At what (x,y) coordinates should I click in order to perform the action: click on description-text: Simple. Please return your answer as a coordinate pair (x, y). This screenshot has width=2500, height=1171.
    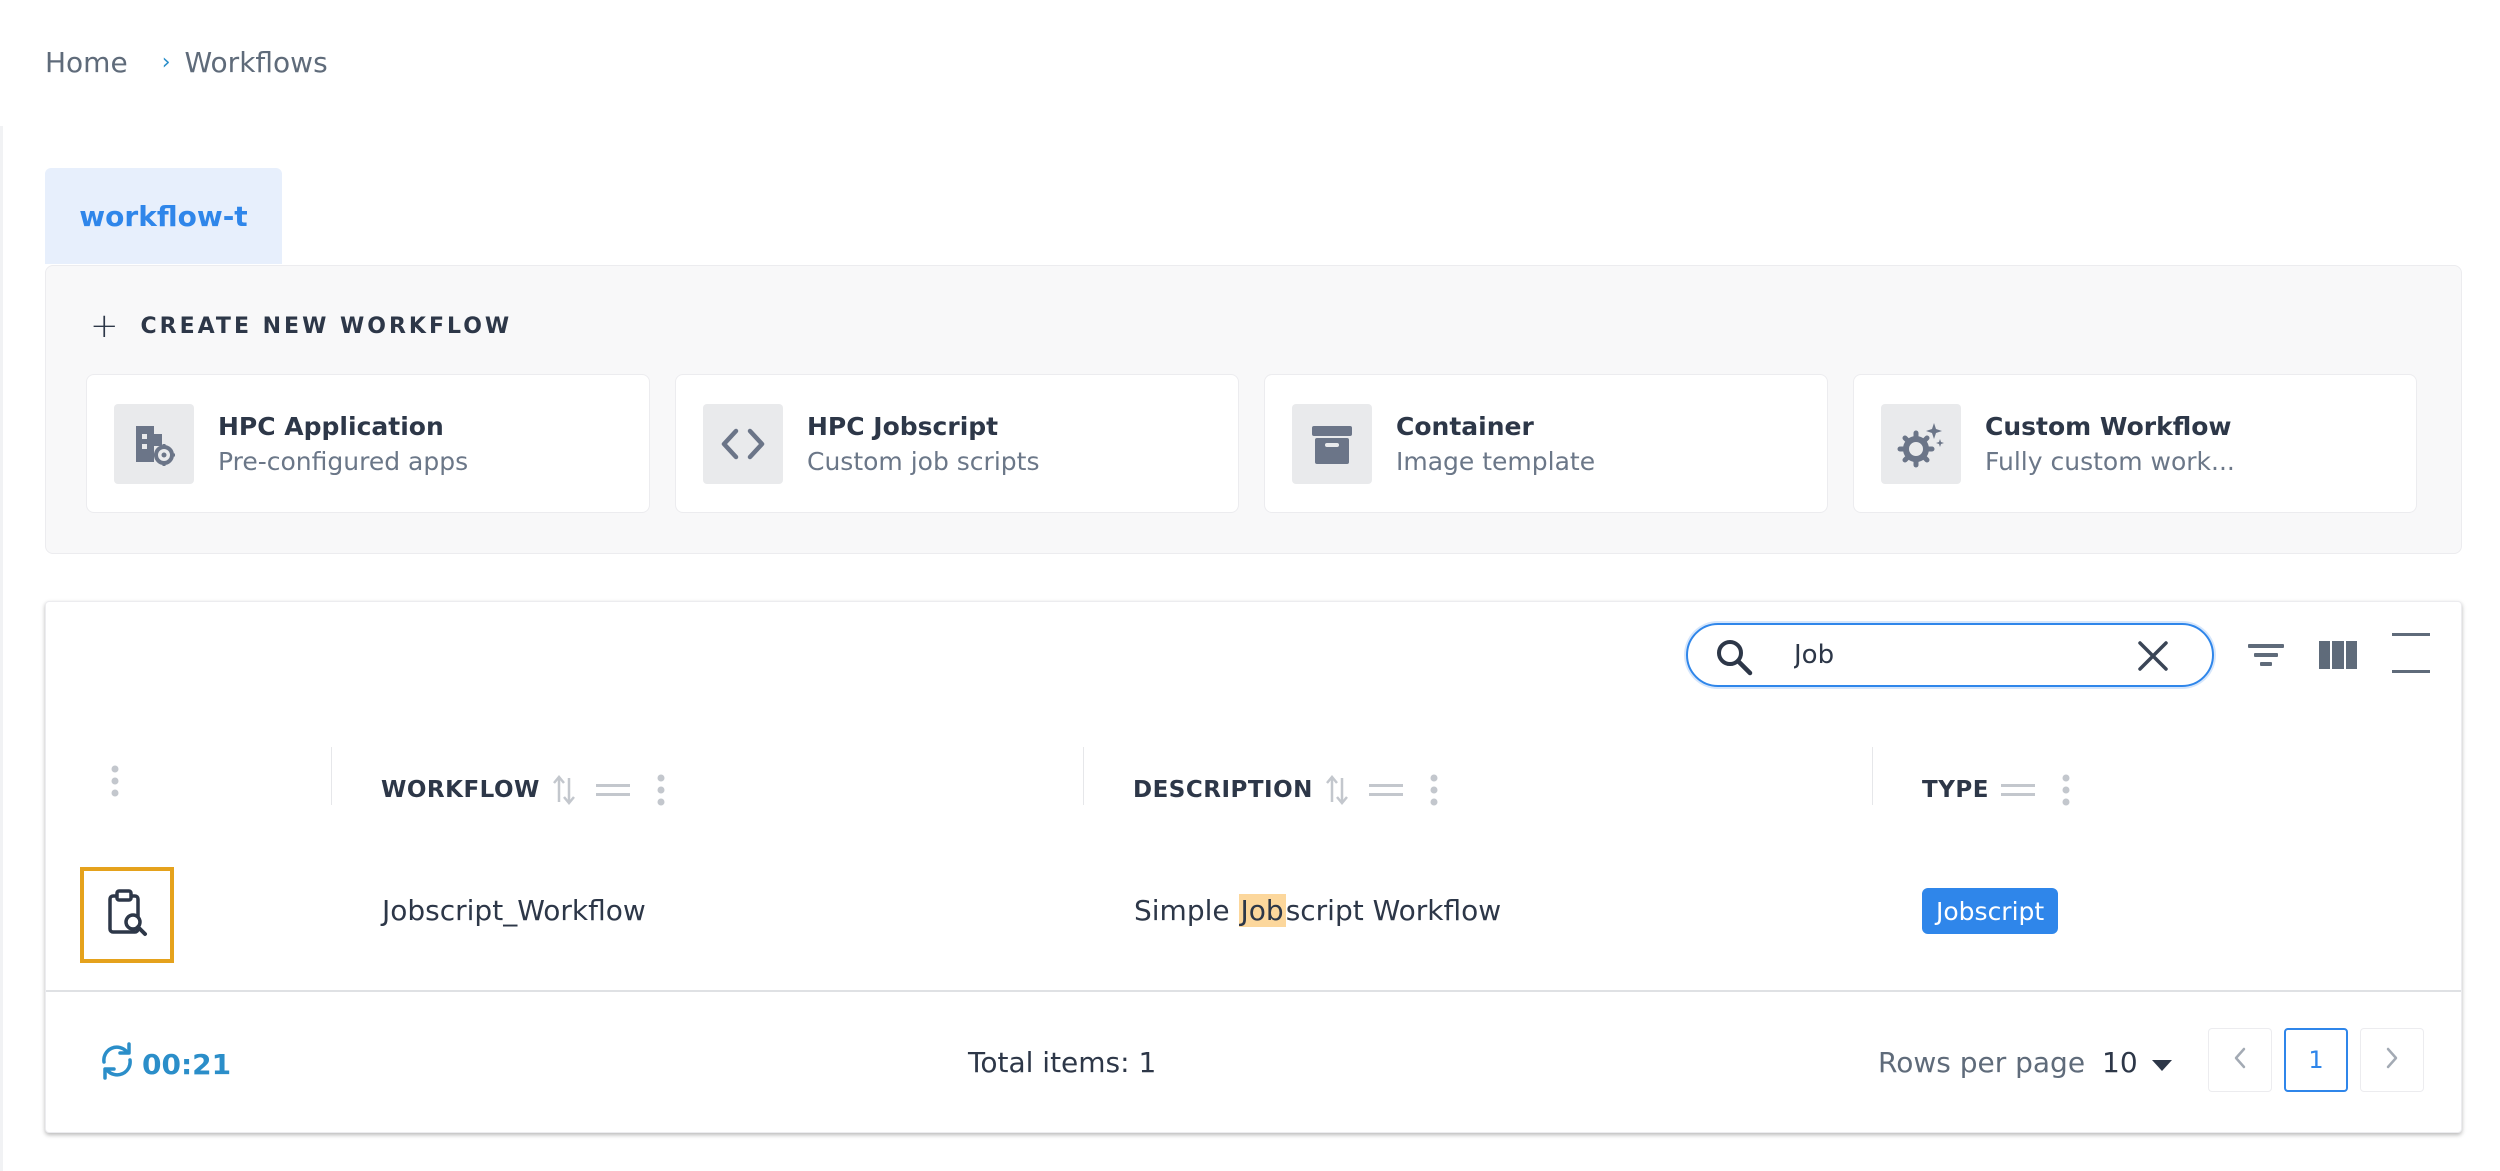
    Looking at the image, I should click on (1186, 910).